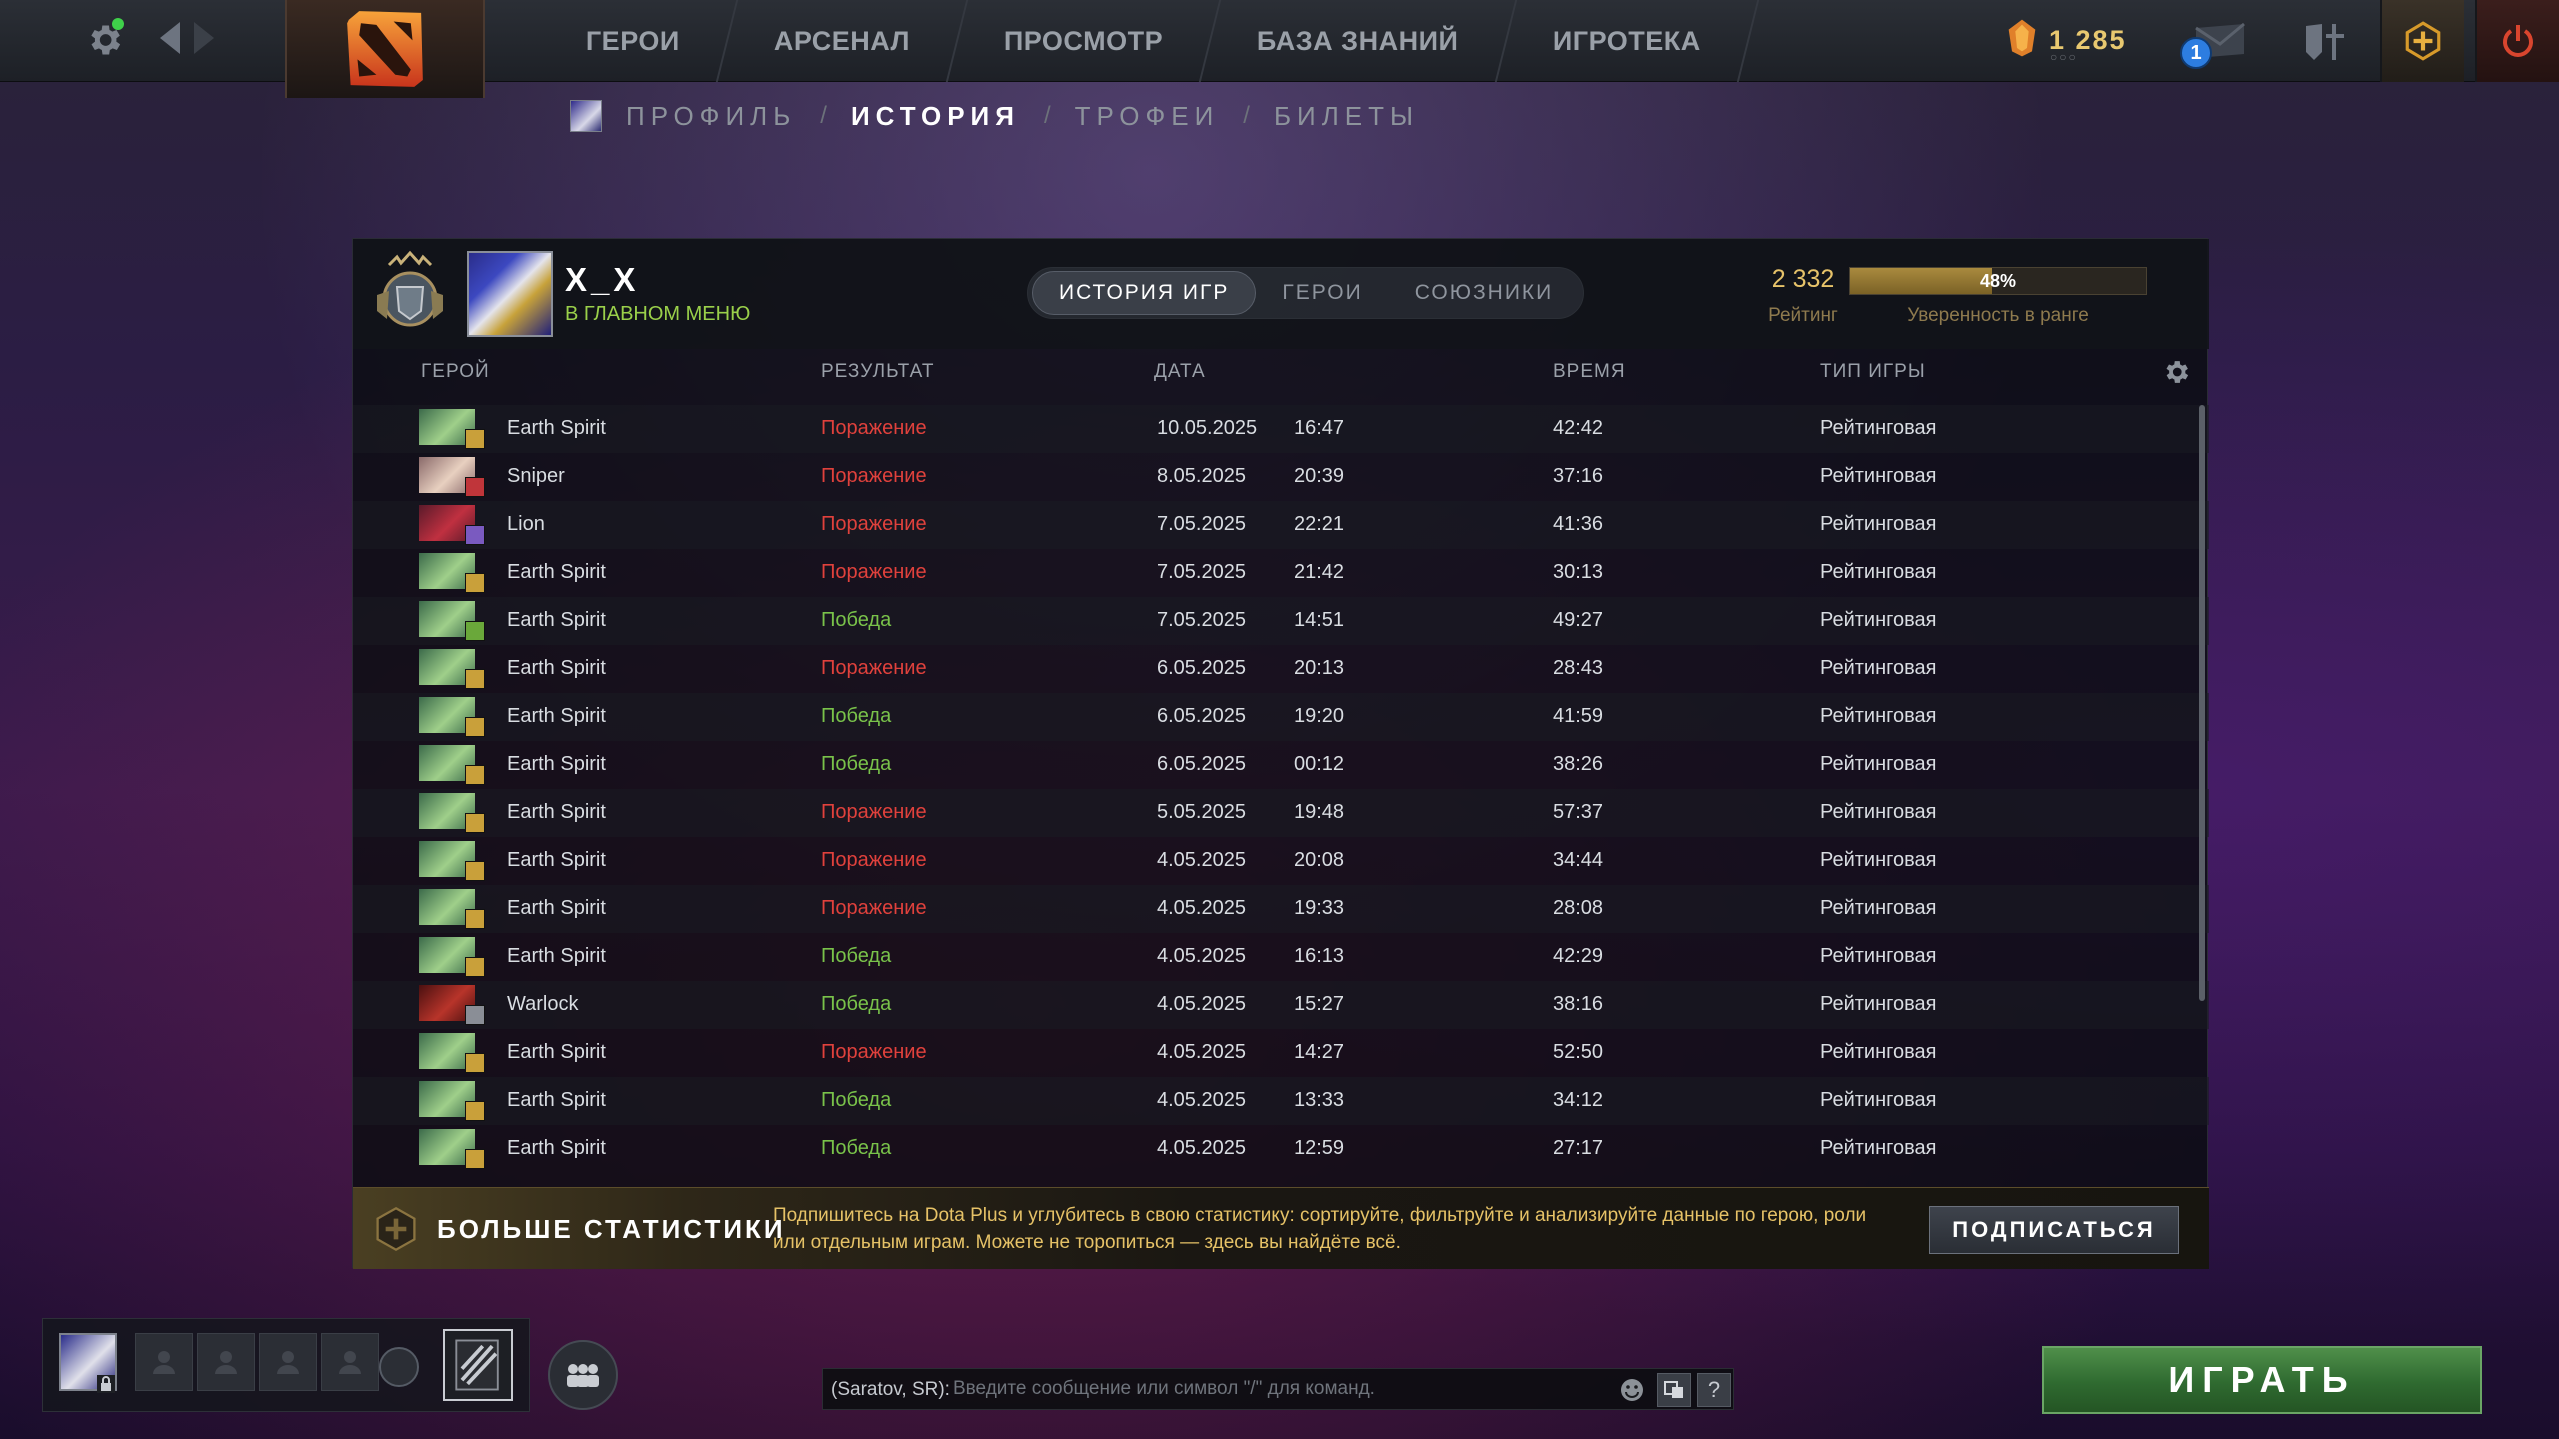 The width and height of the screenshot is (2559, 1439). I want to click on match-date: 6.05.2025, so click(1201, 764).